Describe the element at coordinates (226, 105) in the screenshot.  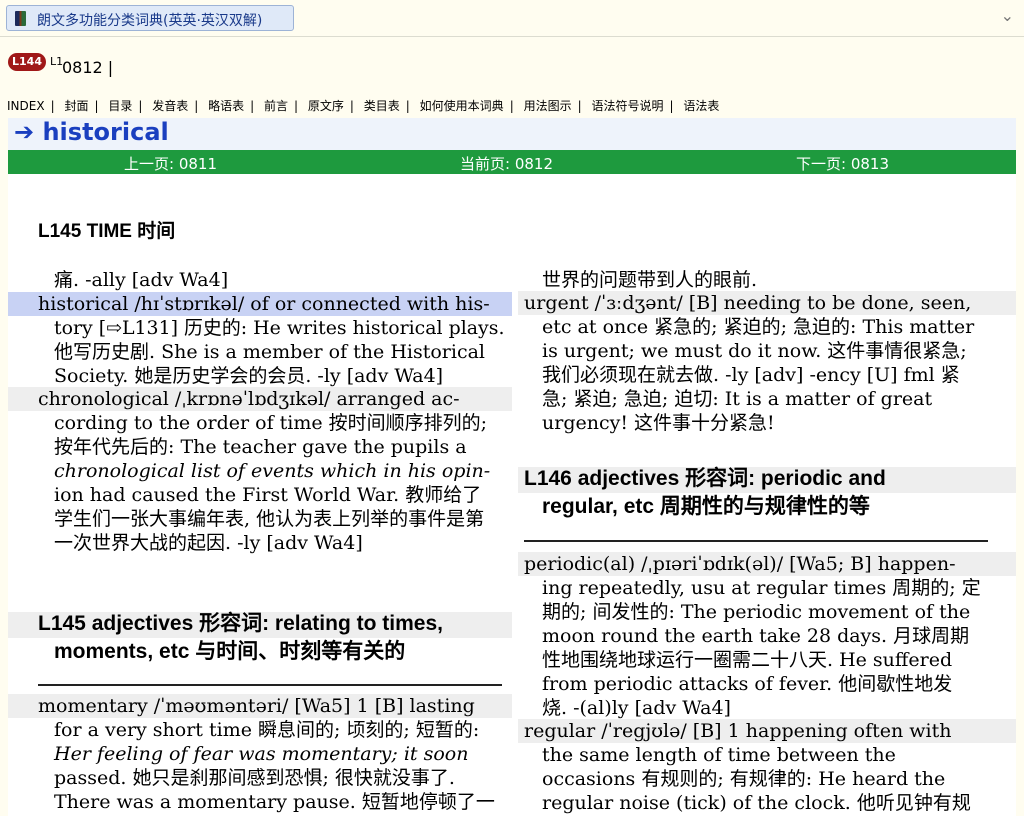
I see `nav-link-abbreviations: 略语表` at that location.